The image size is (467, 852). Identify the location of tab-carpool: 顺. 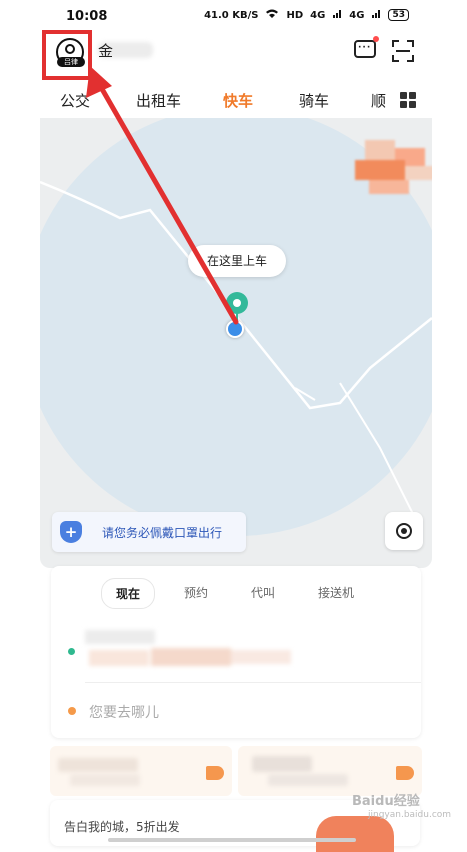
(378, 100).